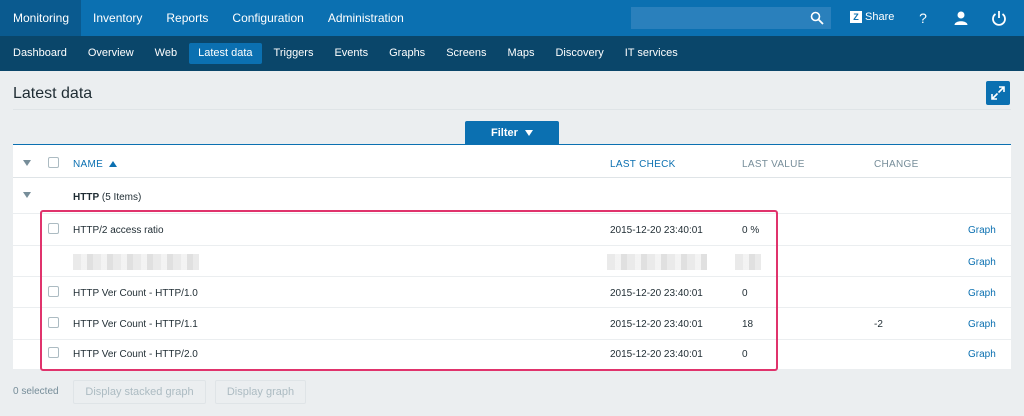  Describe the element at coordinates (896, 164) in the screenshot. I see `column-change: CHANGE` at that location.